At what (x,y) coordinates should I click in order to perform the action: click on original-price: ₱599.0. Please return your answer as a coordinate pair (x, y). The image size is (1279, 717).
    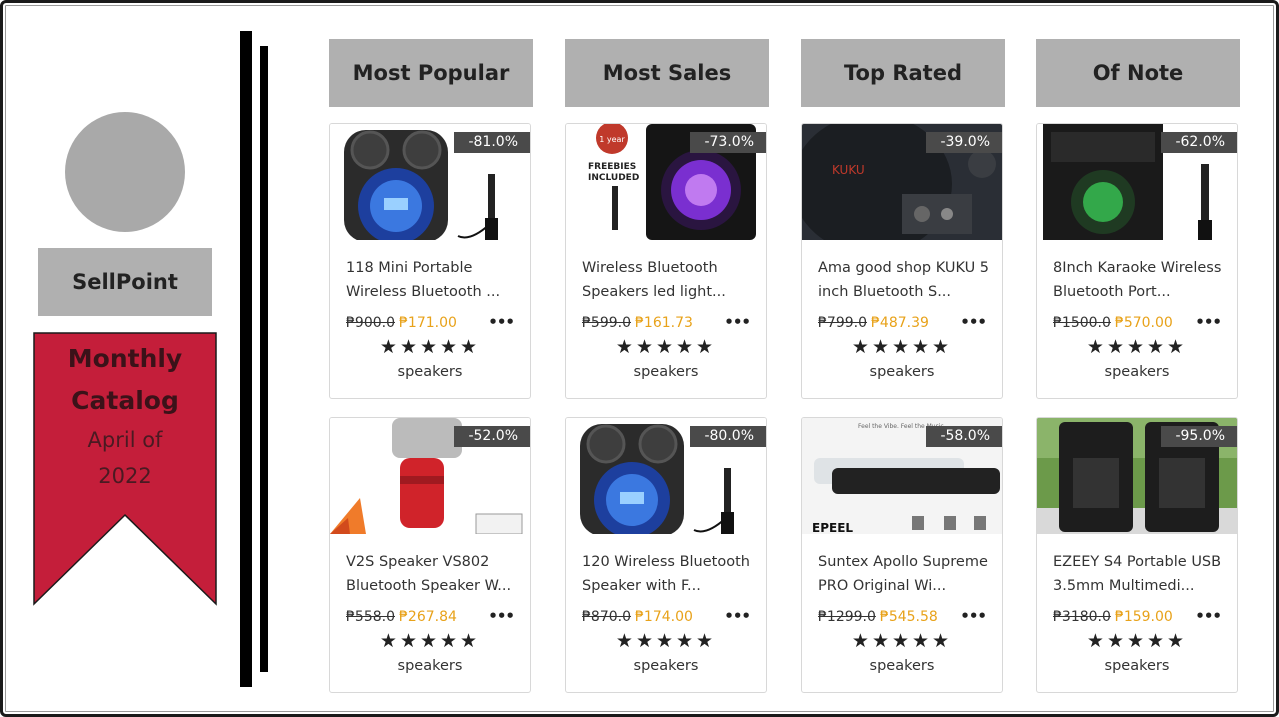
    Looking at the image, I should click on (606, 323).